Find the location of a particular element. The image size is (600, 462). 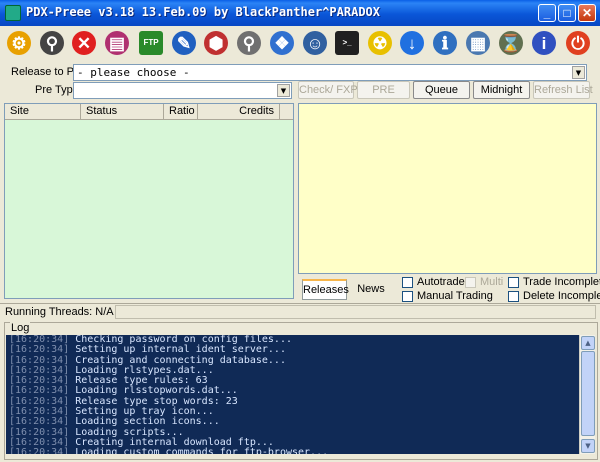

toolbar-button-1: ⚙ is located at coordinates (19, 43).